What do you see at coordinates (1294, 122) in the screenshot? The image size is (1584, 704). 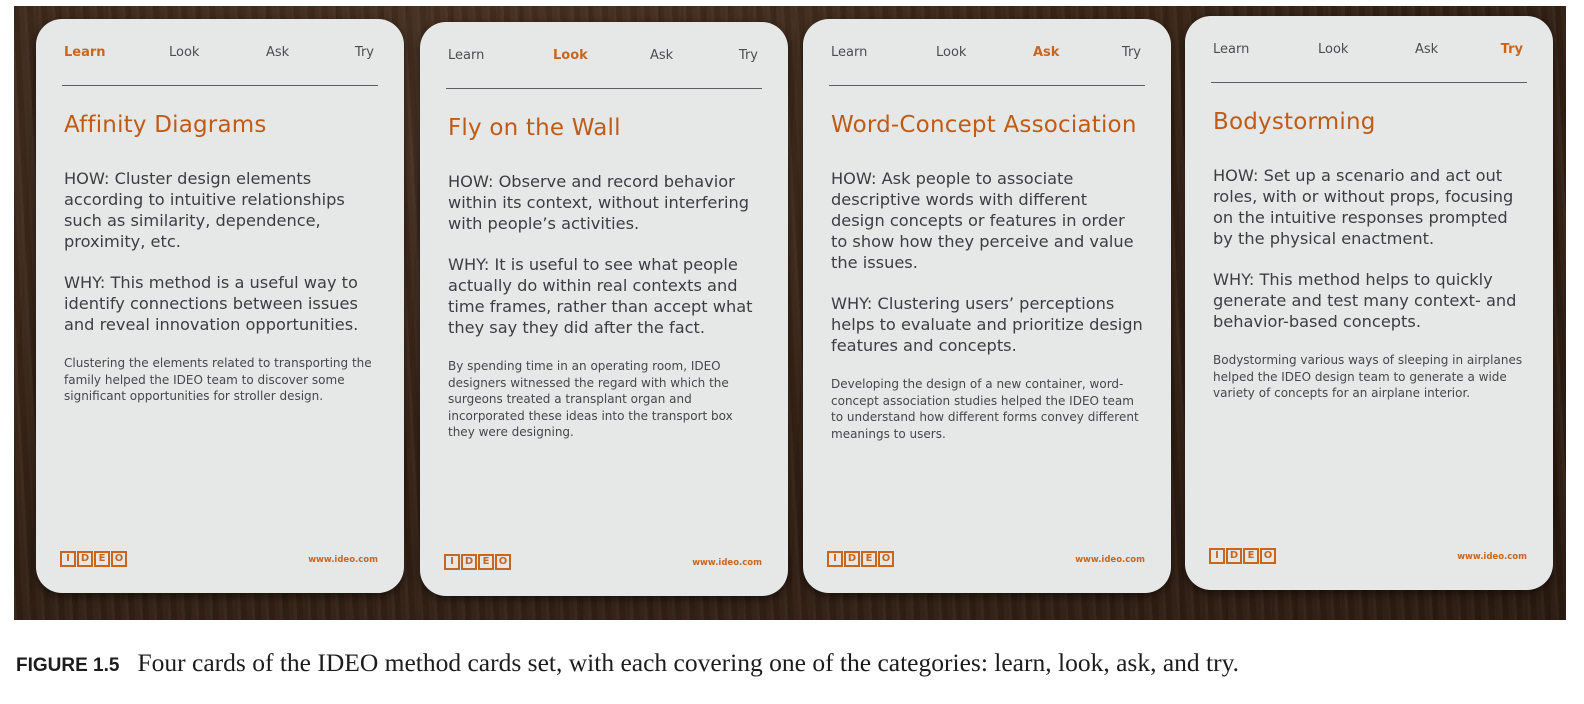 I see `card-title: Bodystorming` at bounding box center [1294, 122].